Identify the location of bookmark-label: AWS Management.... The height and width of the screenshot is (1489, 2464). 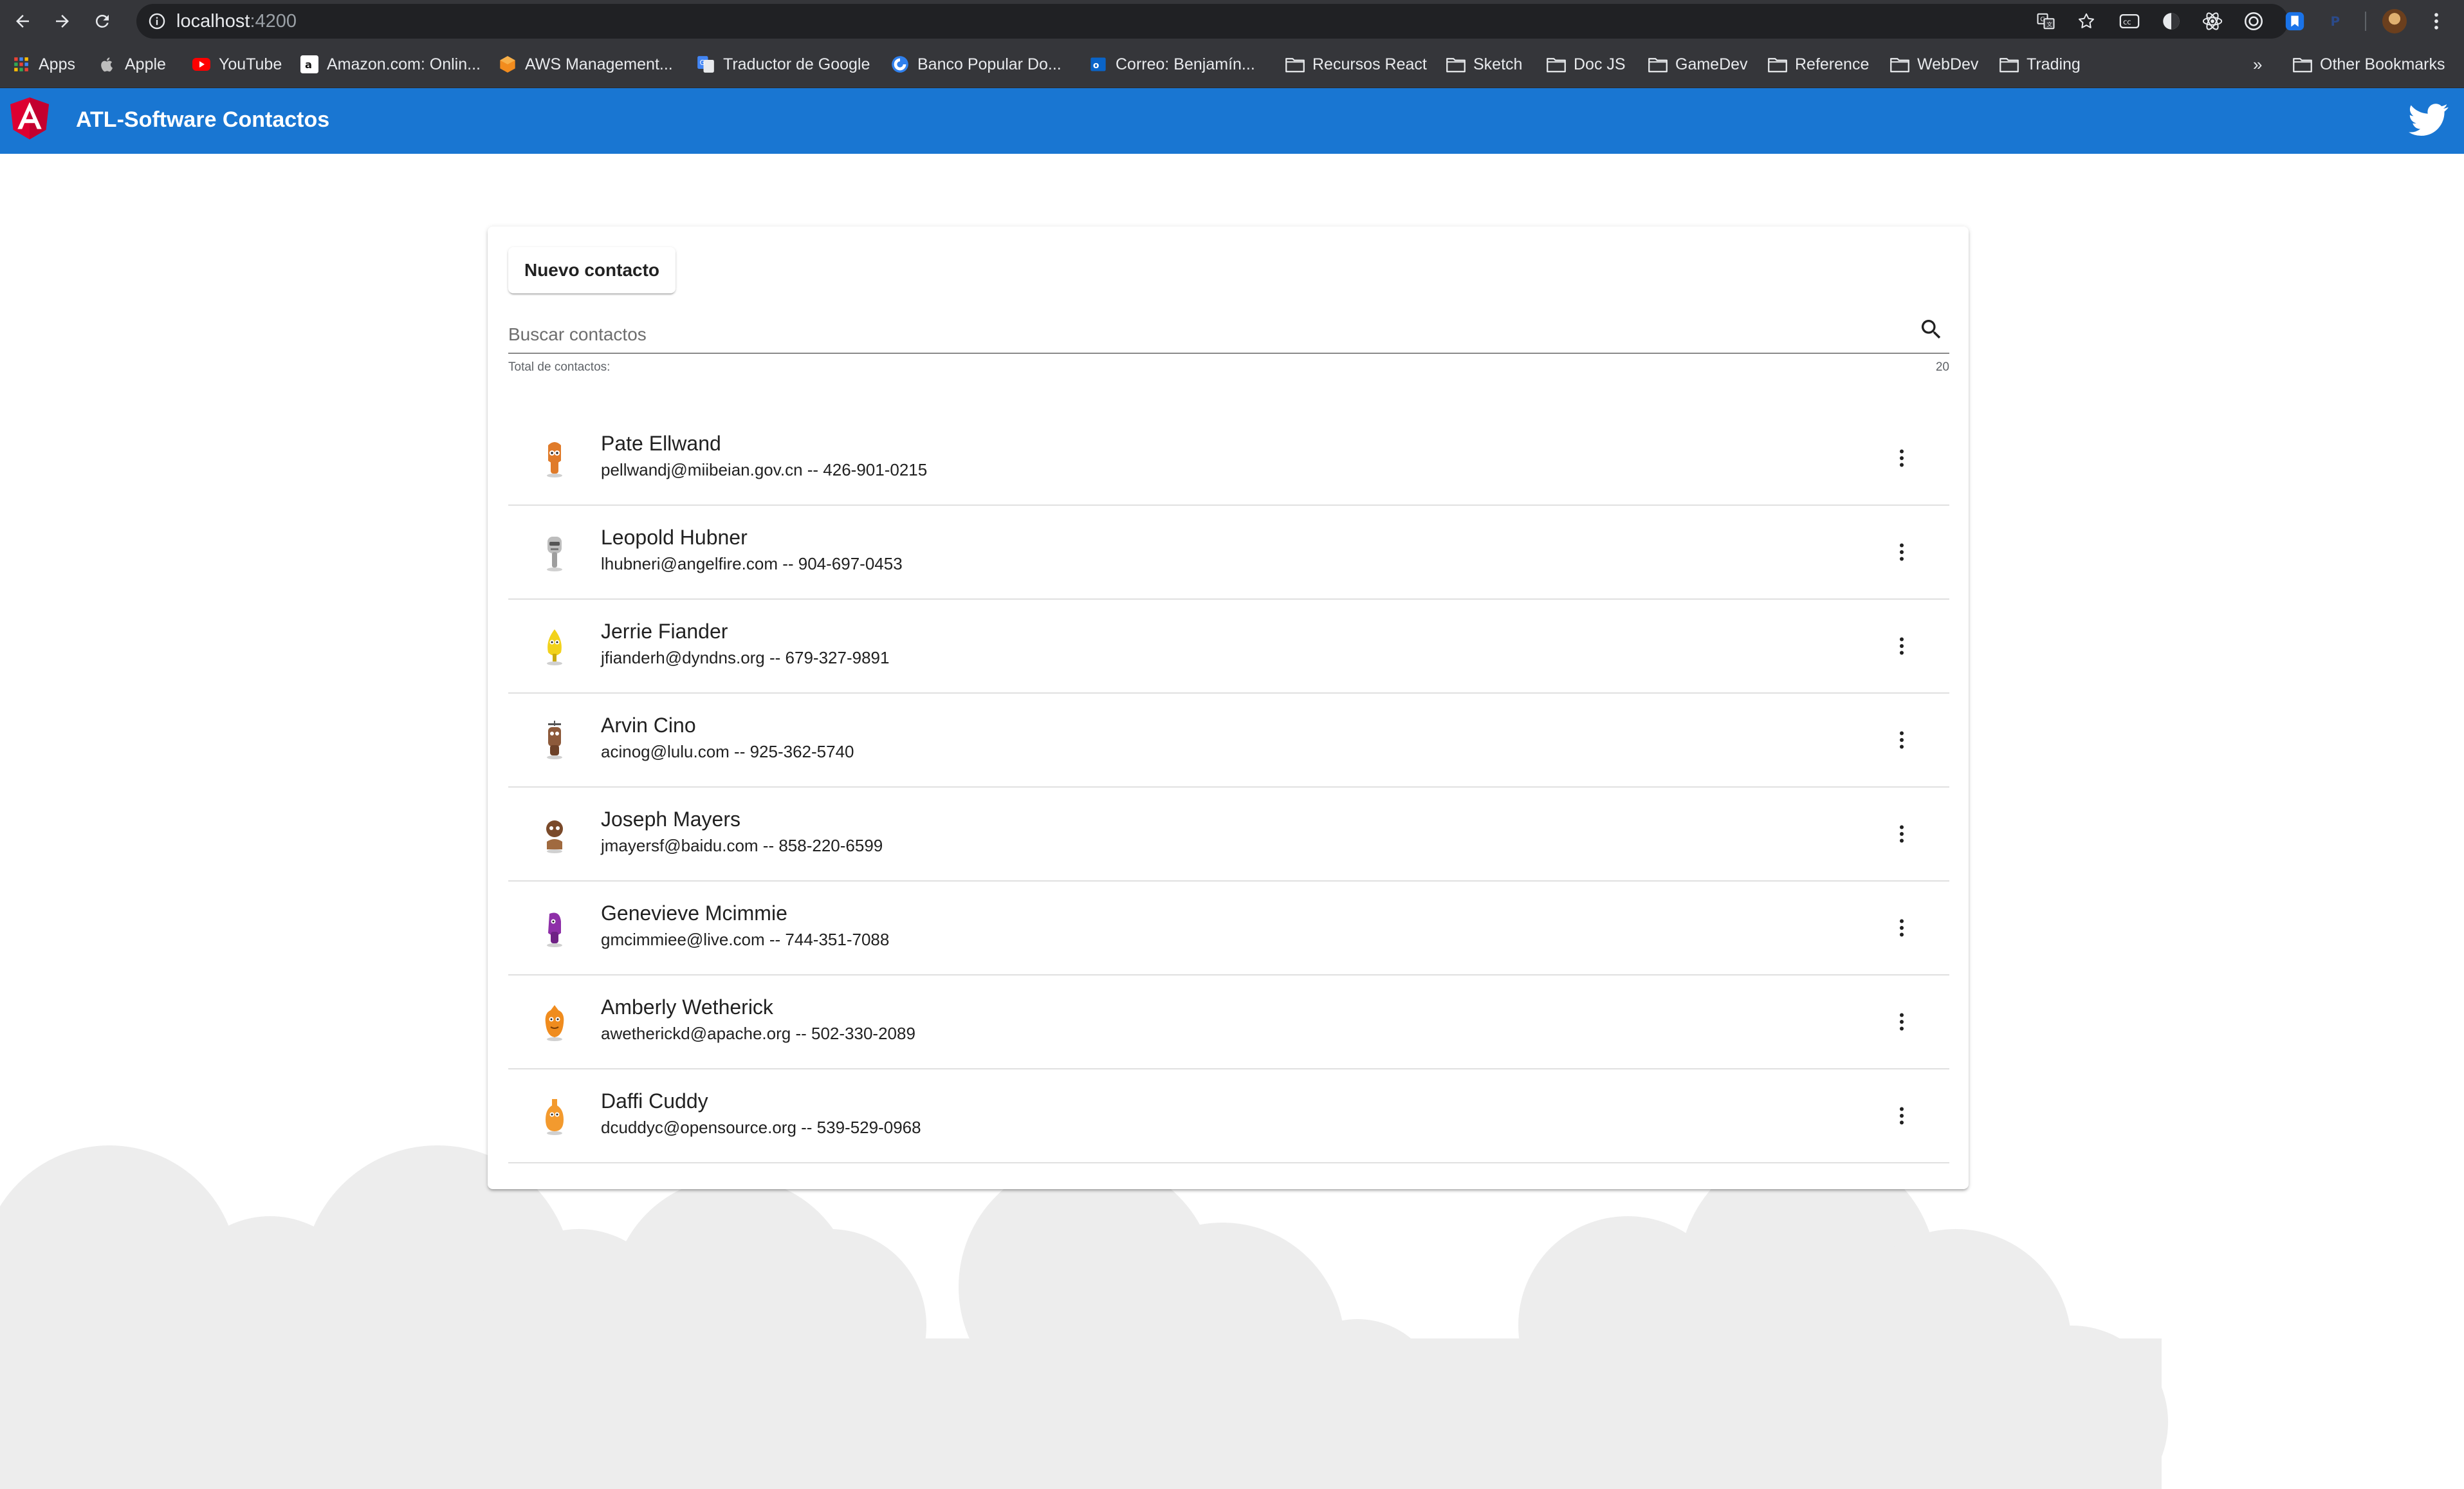
(599, 64).